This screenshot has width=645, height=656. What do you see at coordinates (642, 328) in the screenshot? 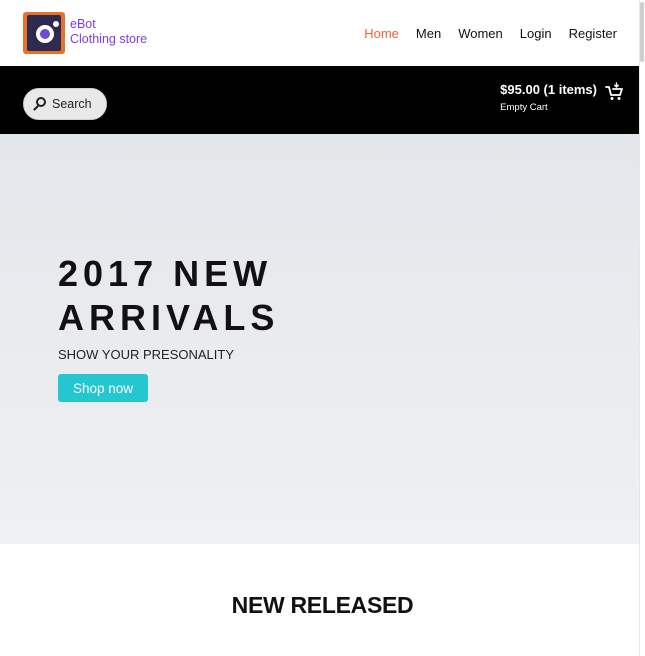
I see `page-scrollbar` at bounding box center [642, 328].